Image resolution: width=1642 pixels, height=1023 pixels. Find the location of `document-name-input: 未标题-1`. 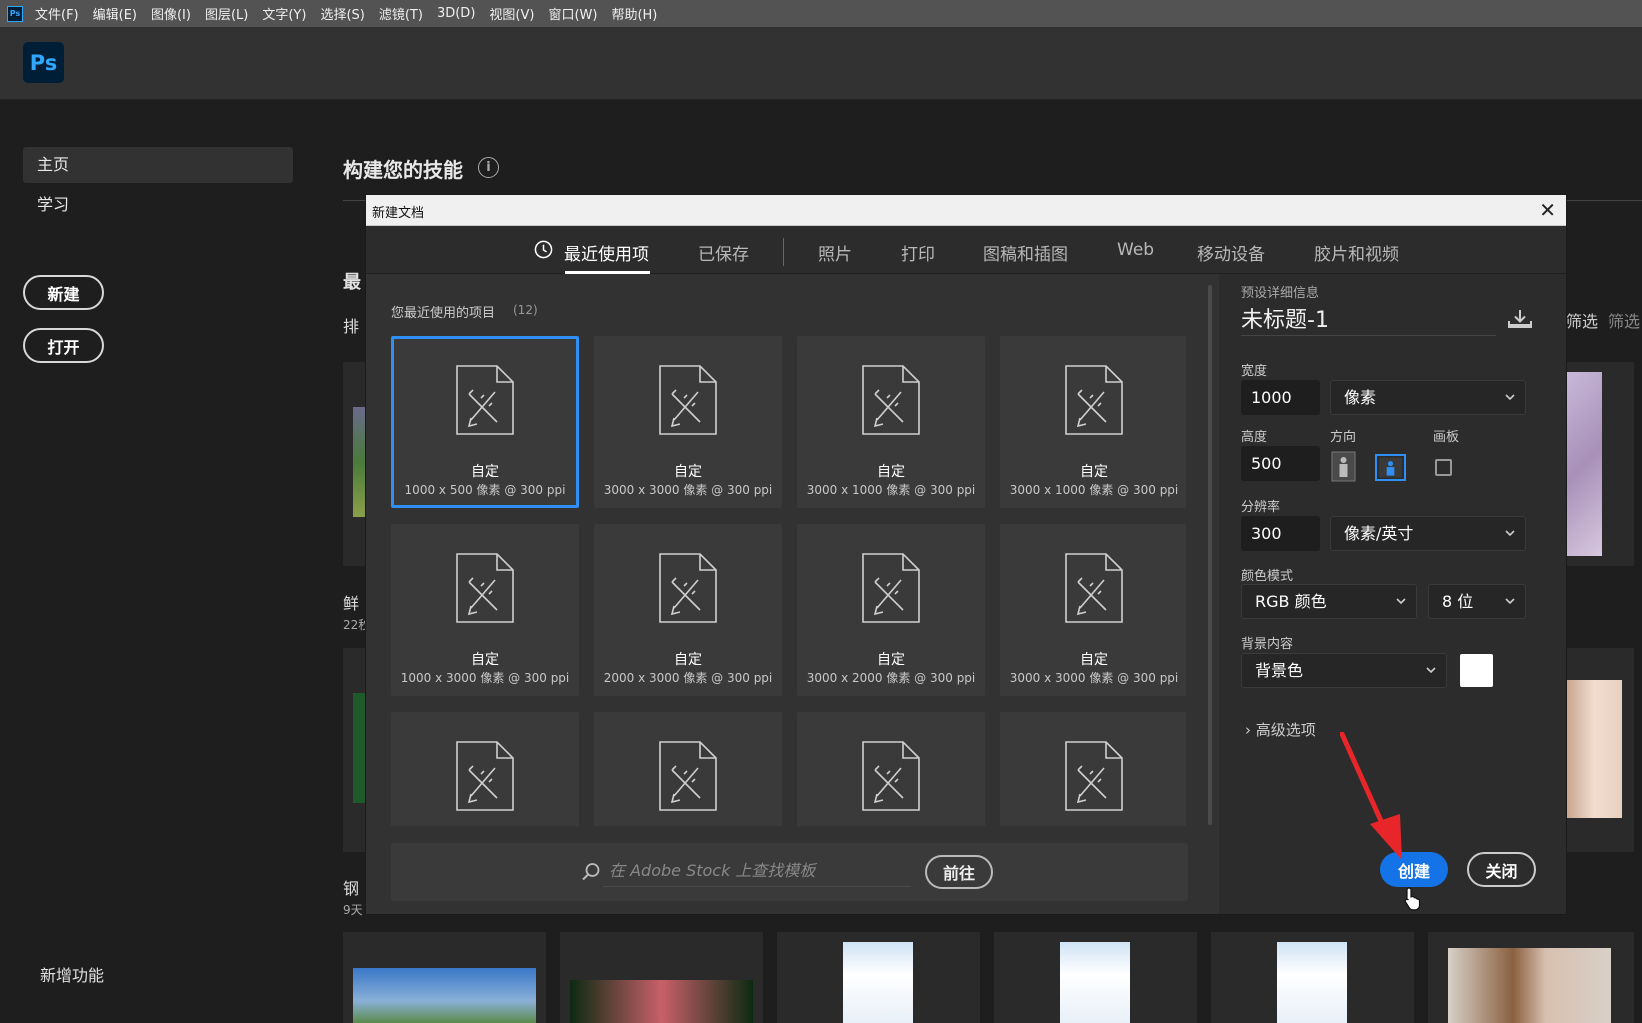

document-name-input: 未标题-1 is located at coordinates (1368, 319).